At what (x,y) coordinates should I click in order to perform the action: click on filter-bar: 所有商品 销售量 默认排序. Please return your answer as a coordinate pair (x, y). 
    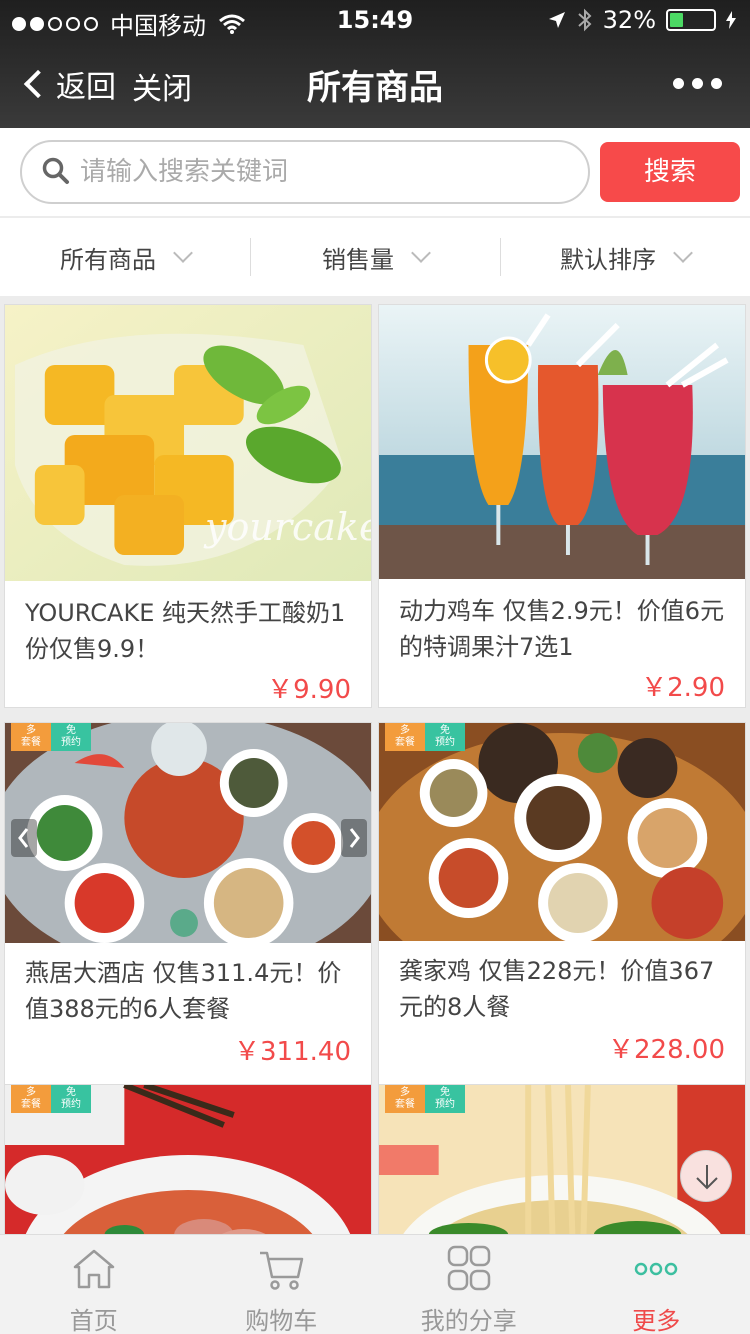
    Looking at the image, I should click on (375, 257).